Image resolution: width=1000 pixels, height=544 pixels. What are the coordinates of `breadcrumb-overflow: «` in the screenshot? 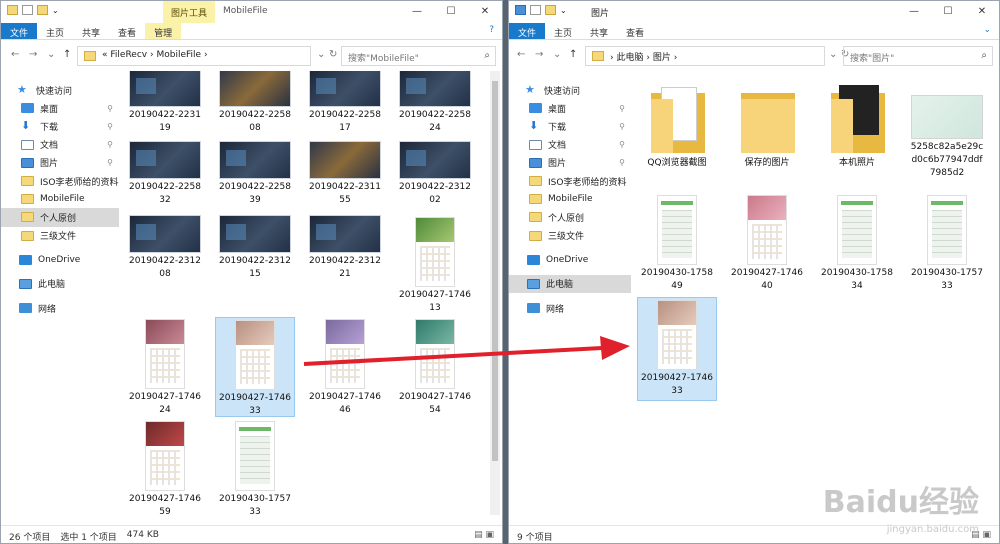 It's located at (105, 55).